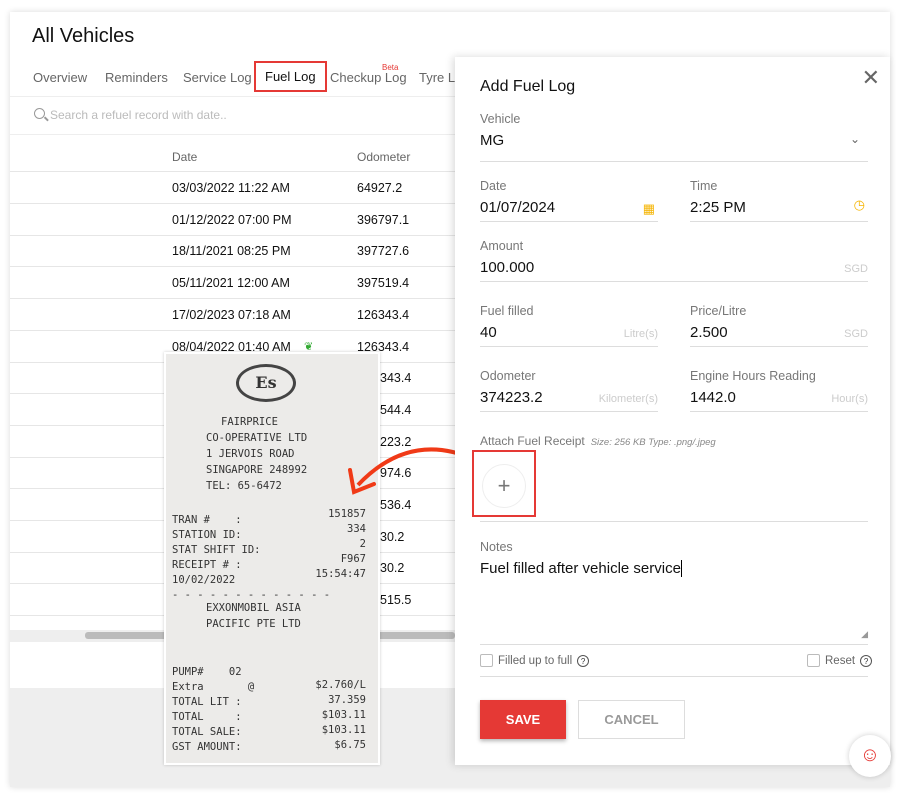  Describe the element at coordinates (631, 719) in the screenshot. I see `cancel-button: CANCEL` at that location.